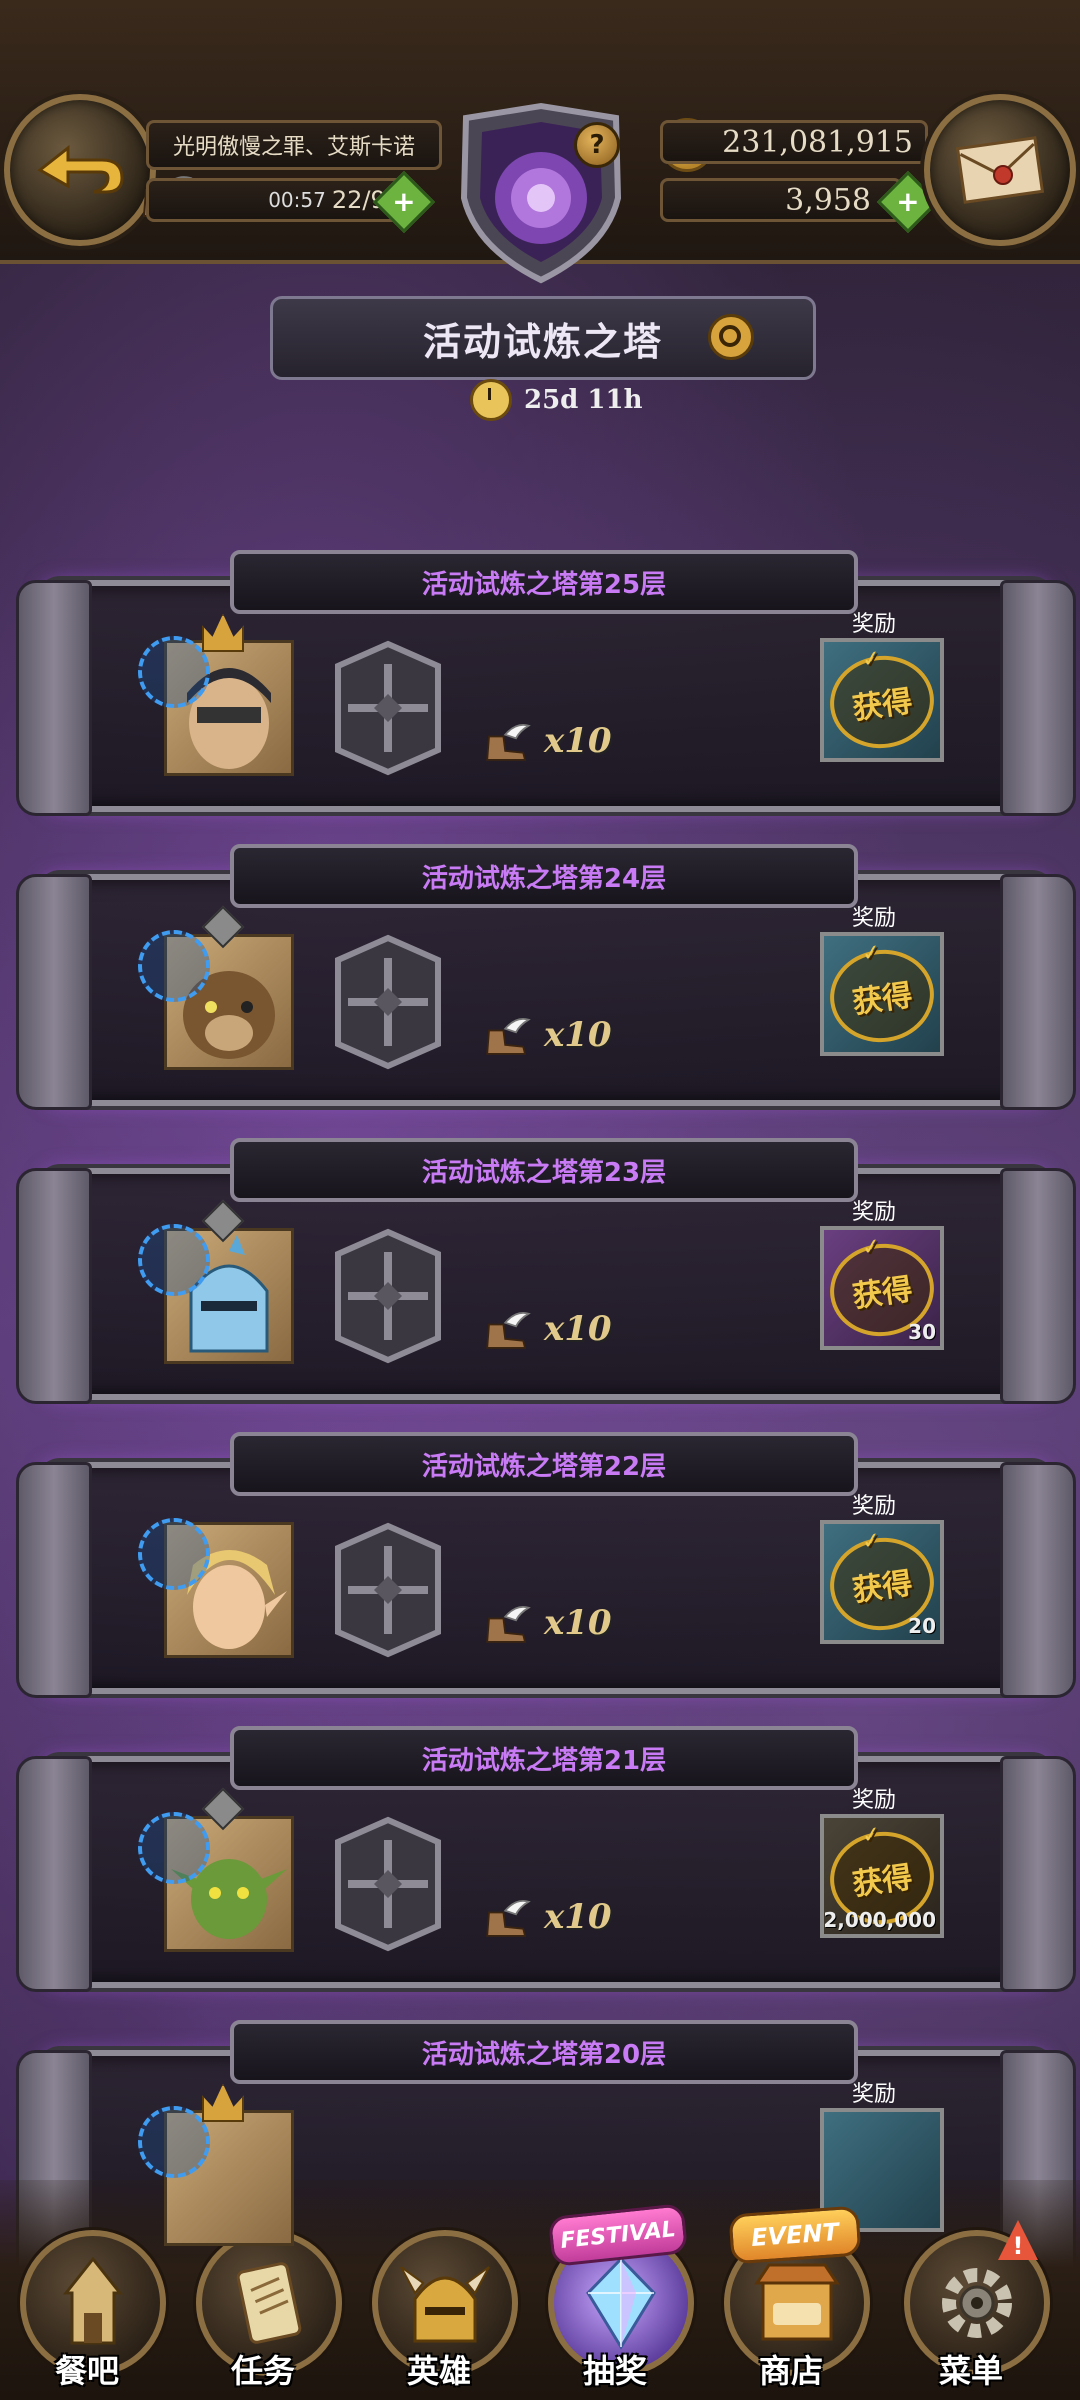 This screenshot has height=2400, width=1080. I want to click on floor-title: 活动试炼之塔第24层, so click(544, 876).